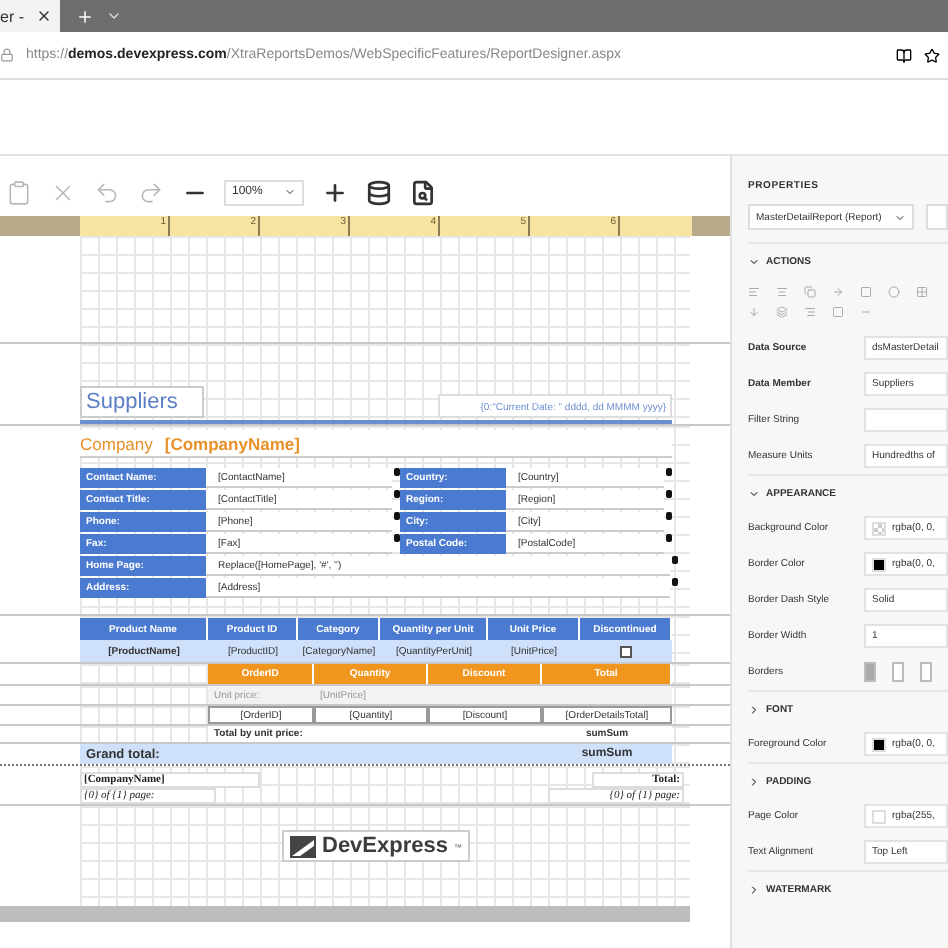 The height and width of the screenshot is (948, 948). I want to click on report-title: Suppliers, so click(142, 402).